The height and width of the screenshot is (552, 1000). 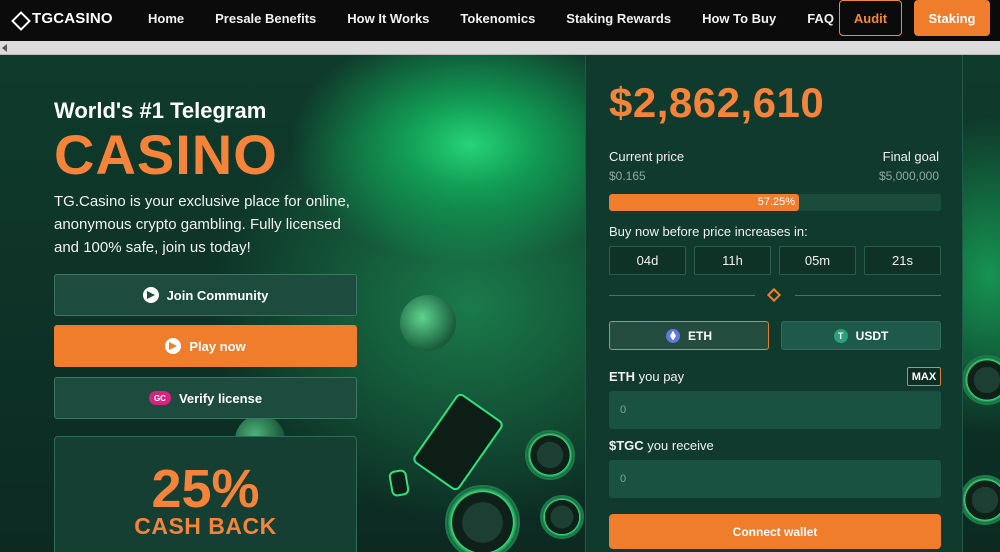 What do you see at coordinates (924, 376) in the screenshot?
I see `max-button: MAX` at bounding box center [924, 376].